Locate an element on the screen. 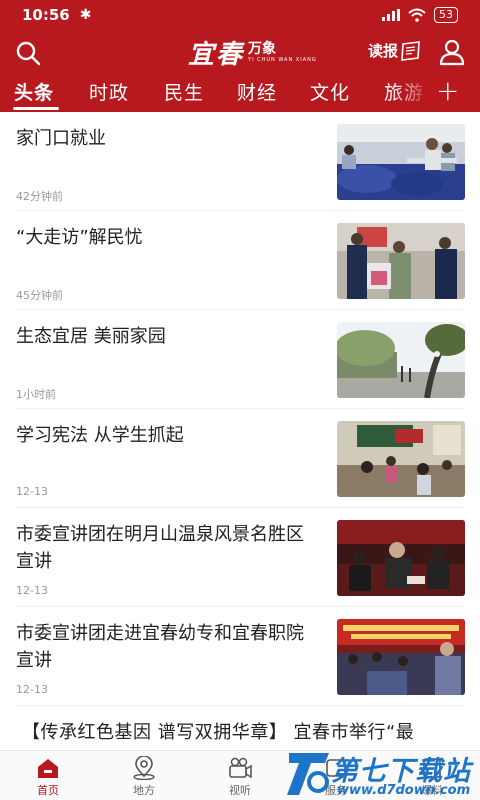 The height and width of the screenshot is (800, 480). news-title: “大走访”解民忧 is located at coordinates (79, 237).